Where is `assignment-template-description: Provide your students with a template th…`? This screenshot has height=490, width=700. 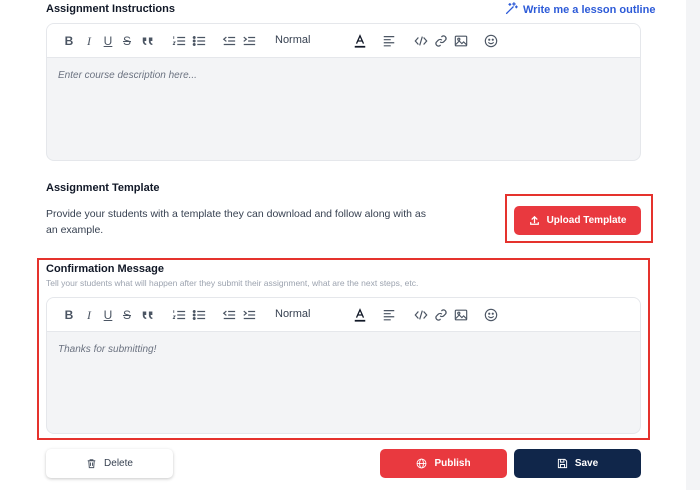 assignment-template-description: Provide your students with a template th… is located at coordinates (236, 222).